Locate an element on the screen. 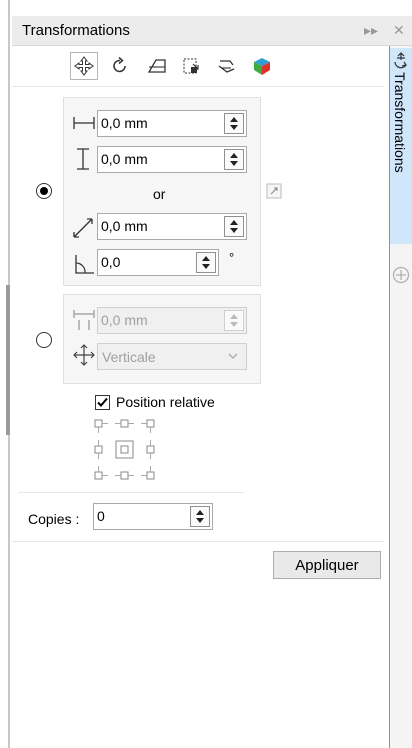 This screenshot has height=748, width=412. position-y-field: 0,0 mm is located at coordinates (172, 159).